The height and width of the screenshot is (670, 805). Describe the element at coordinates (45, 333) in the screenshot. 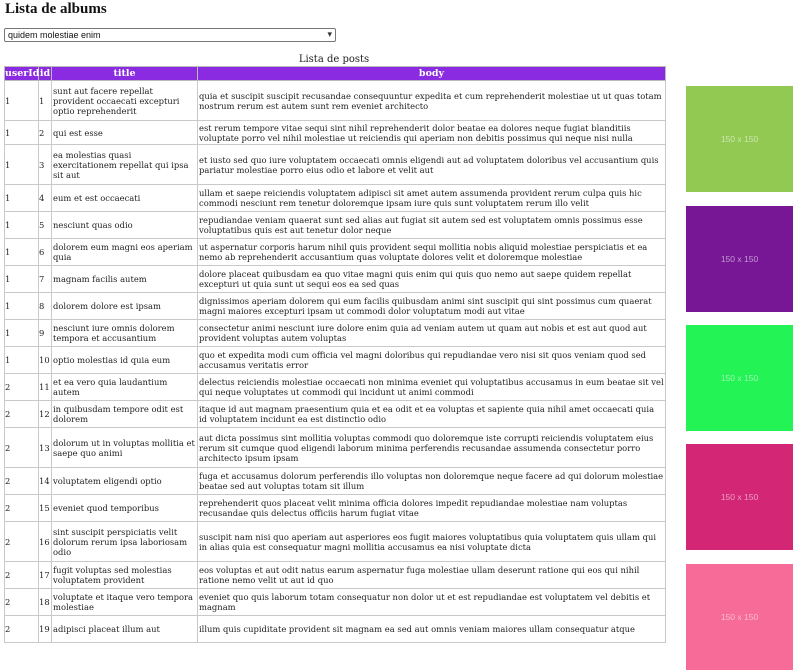

I see `cell-id: 9` at that location.